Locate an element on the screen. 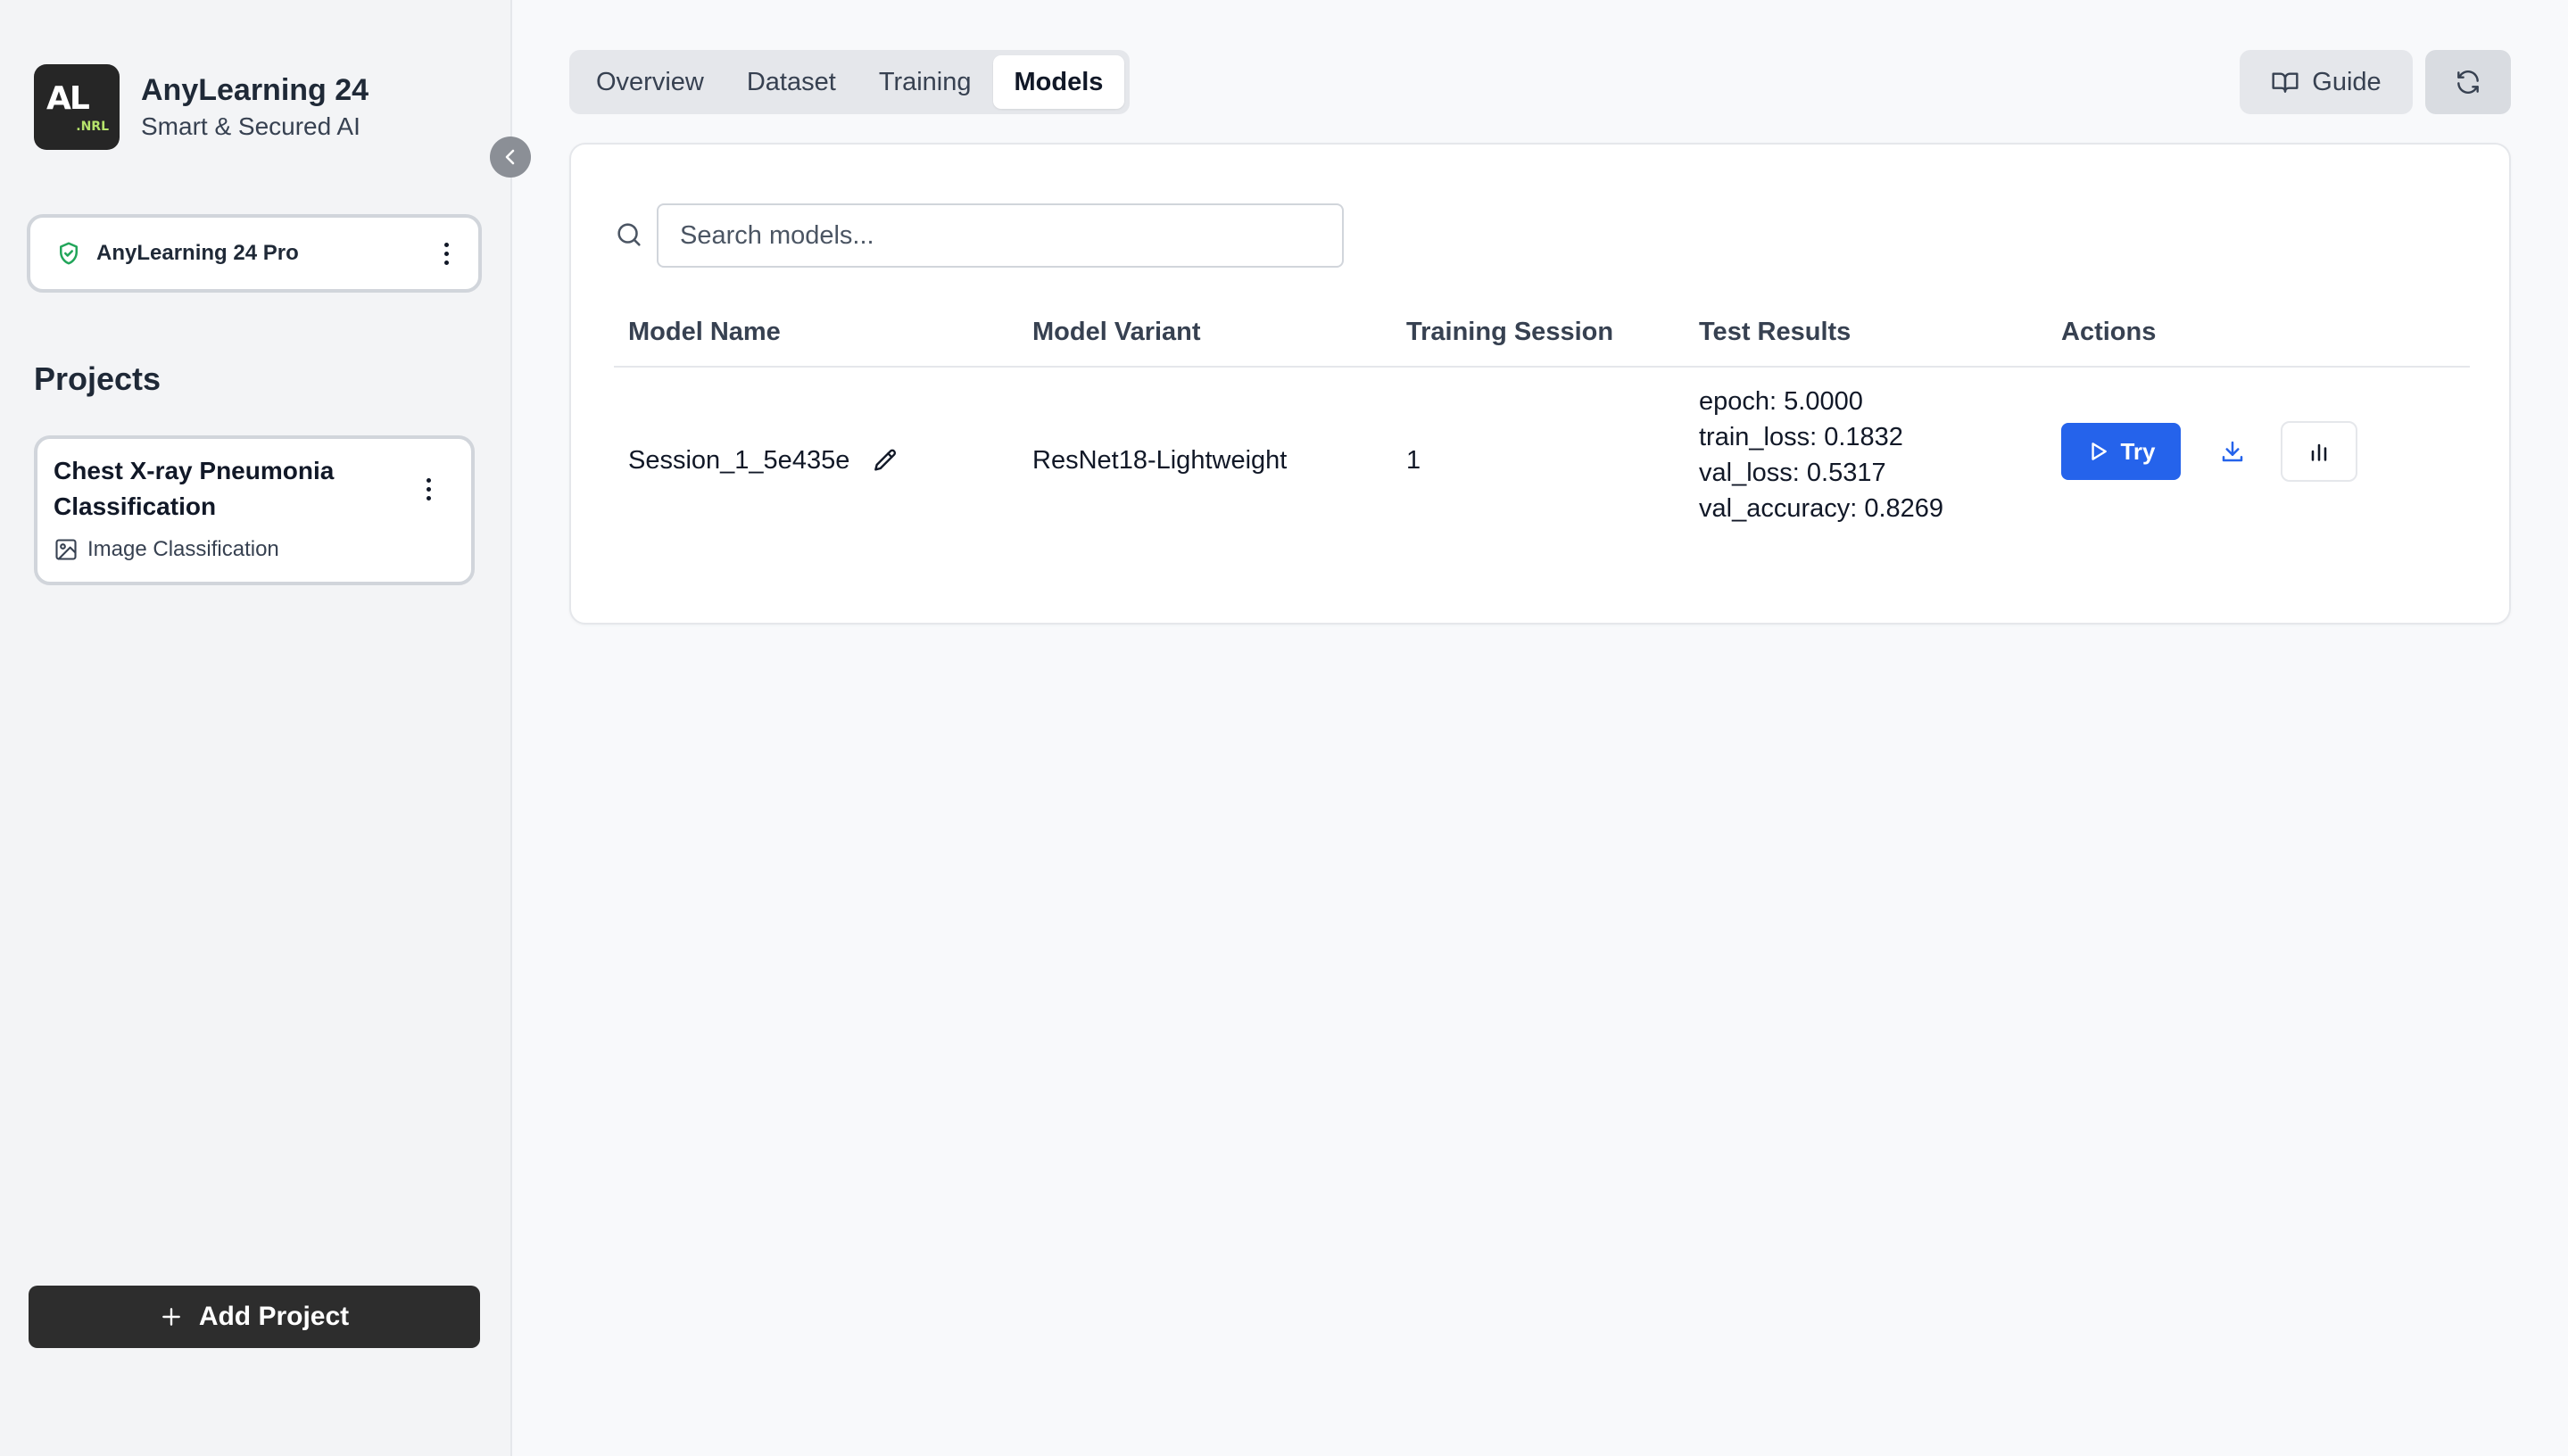 Image resolution: width=2568 pixels, height=1456 pixels. collapse-sidebar-button is located at coordinates (511, 157).